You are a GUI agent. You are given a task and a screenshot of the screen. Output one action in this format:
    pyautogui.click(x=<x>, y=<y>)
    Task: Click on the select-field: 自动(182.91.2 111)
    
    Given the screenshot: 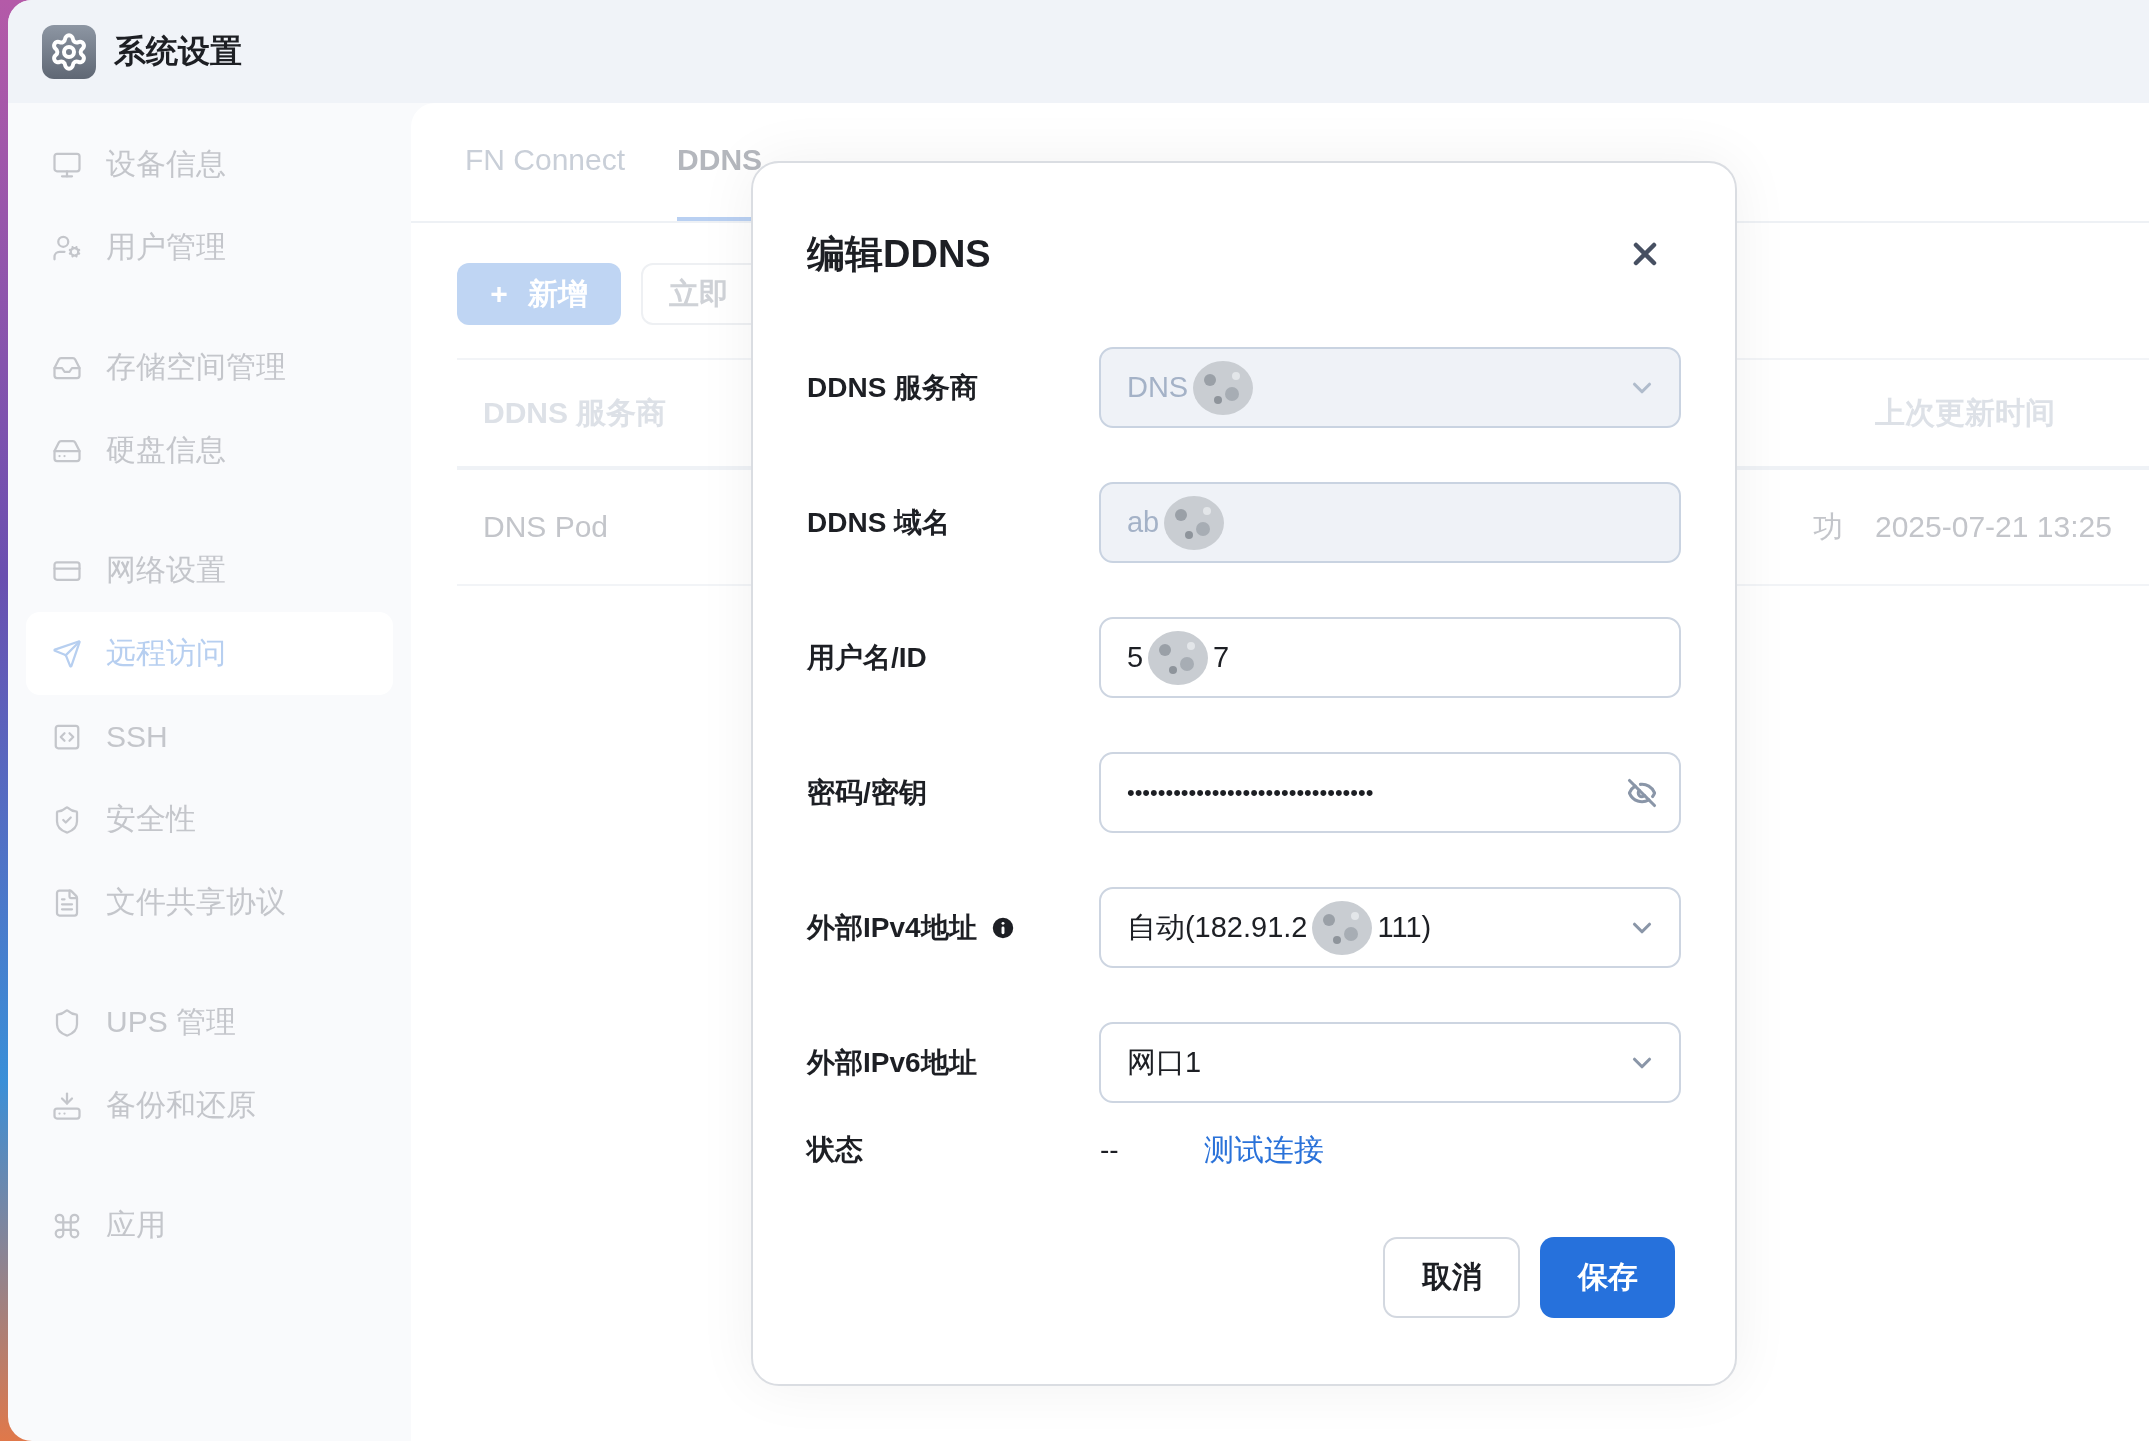 What is the action you would take?
    pyautogui.click(x=1389, y=927)
    